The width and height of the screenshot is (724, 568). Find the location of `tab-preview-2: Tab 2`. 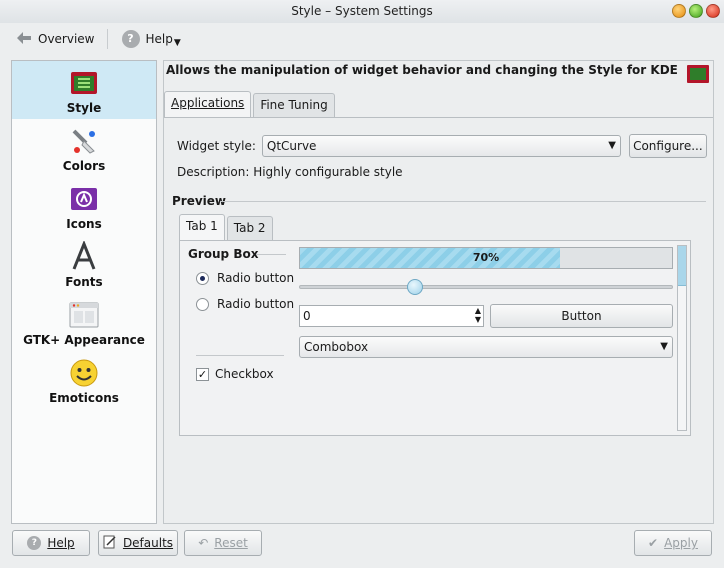

tab-preview-2: Tab 2 is located at coordinates (249, 228).